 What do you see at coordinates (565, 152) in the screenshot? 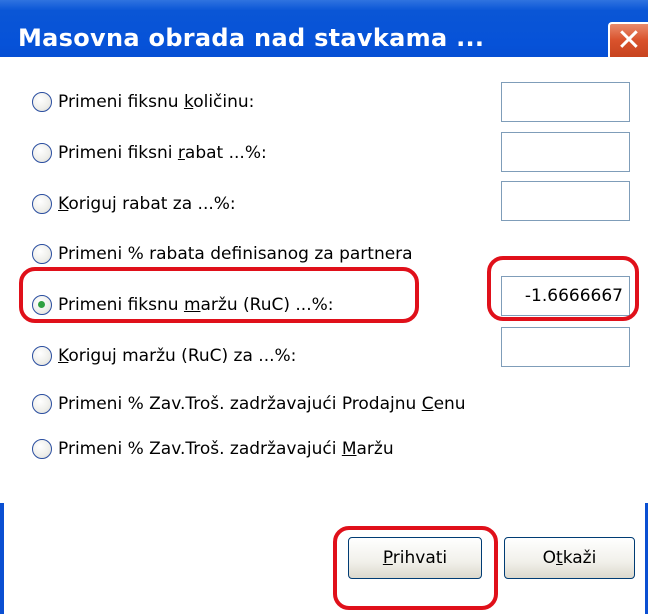
I see `fixed-discount-field` at bounding box center [565, 152].